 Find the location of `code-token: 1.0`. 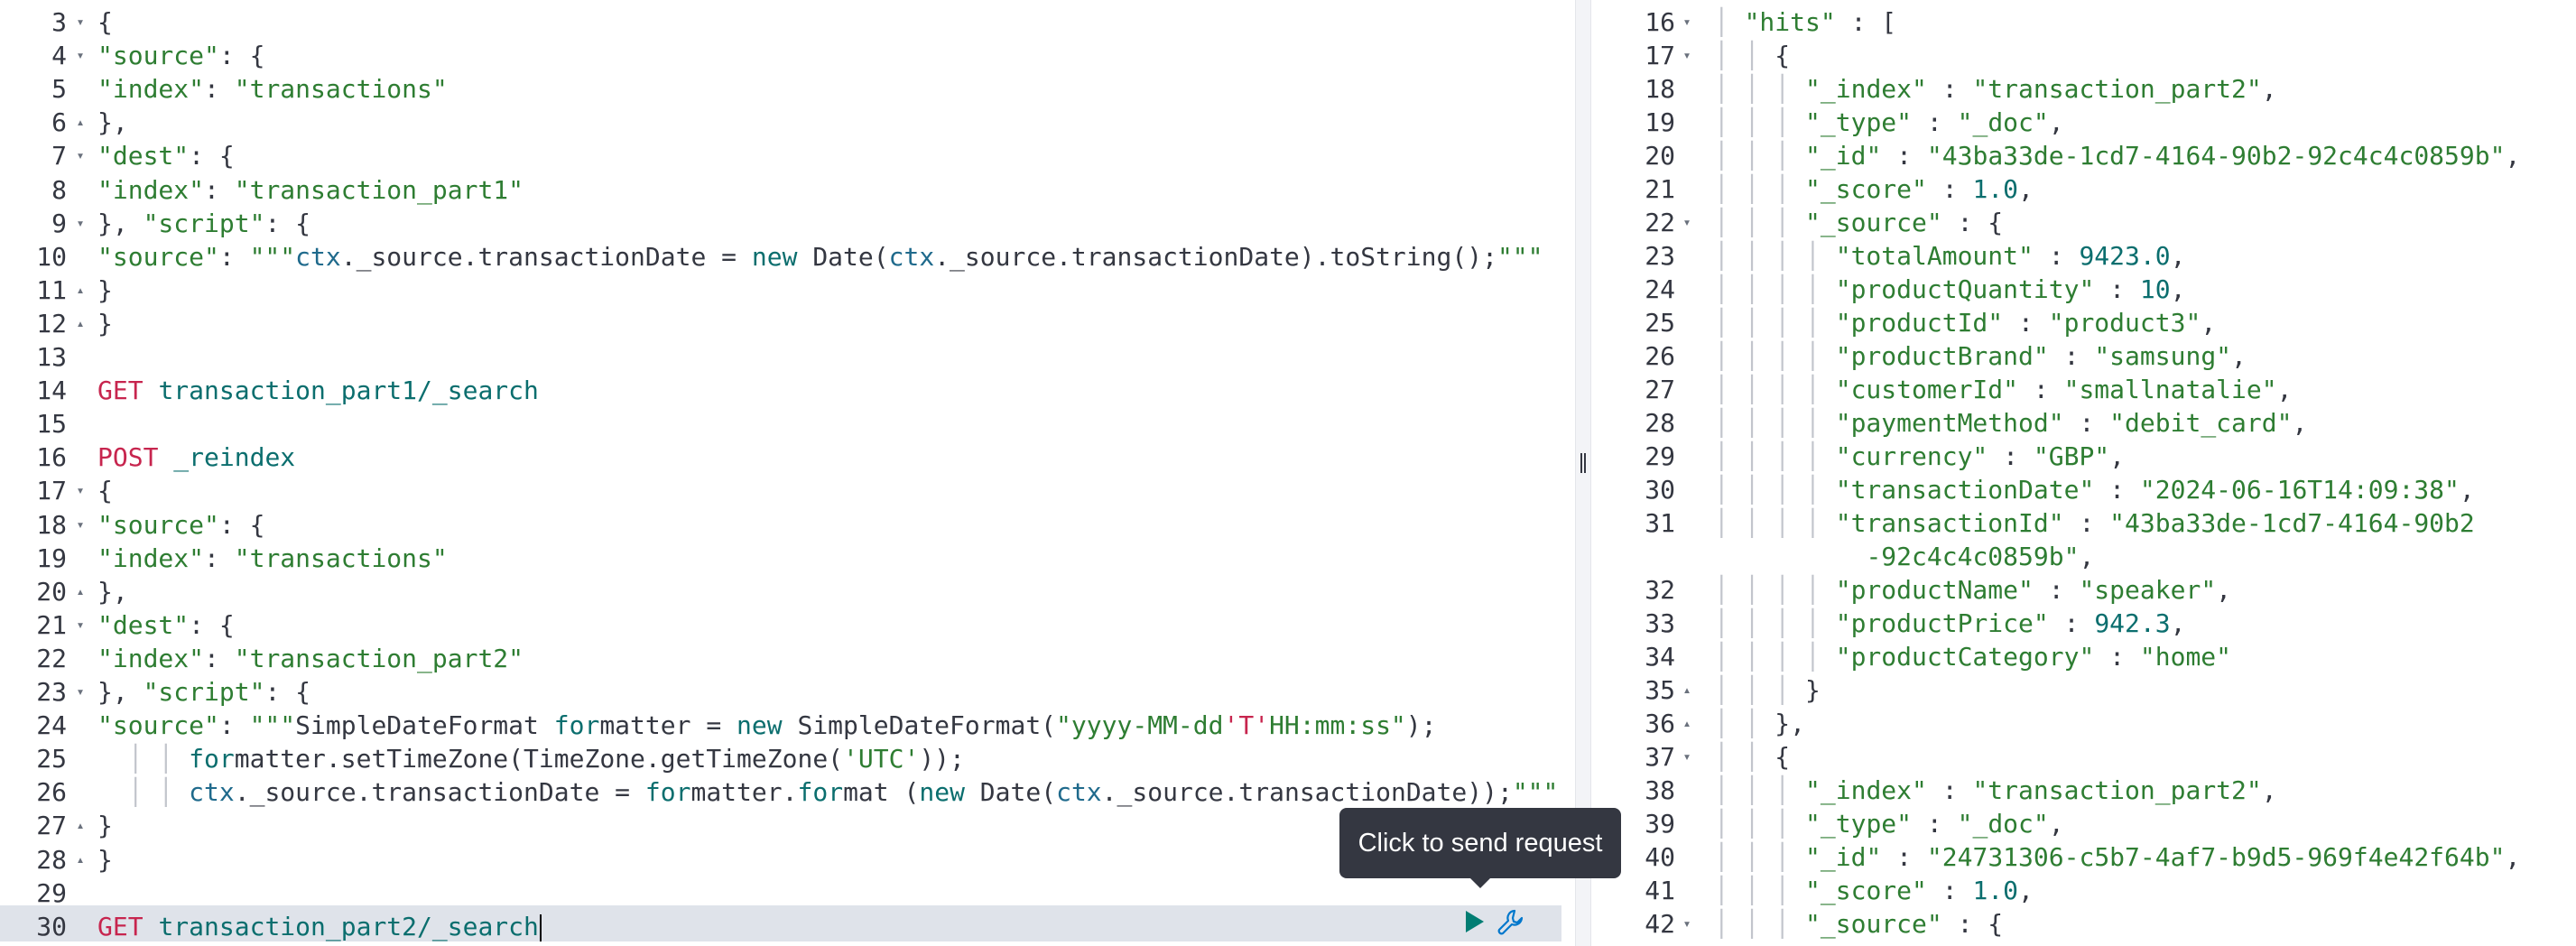

code-token: 1.0 is located at coordinates (1996, 189).